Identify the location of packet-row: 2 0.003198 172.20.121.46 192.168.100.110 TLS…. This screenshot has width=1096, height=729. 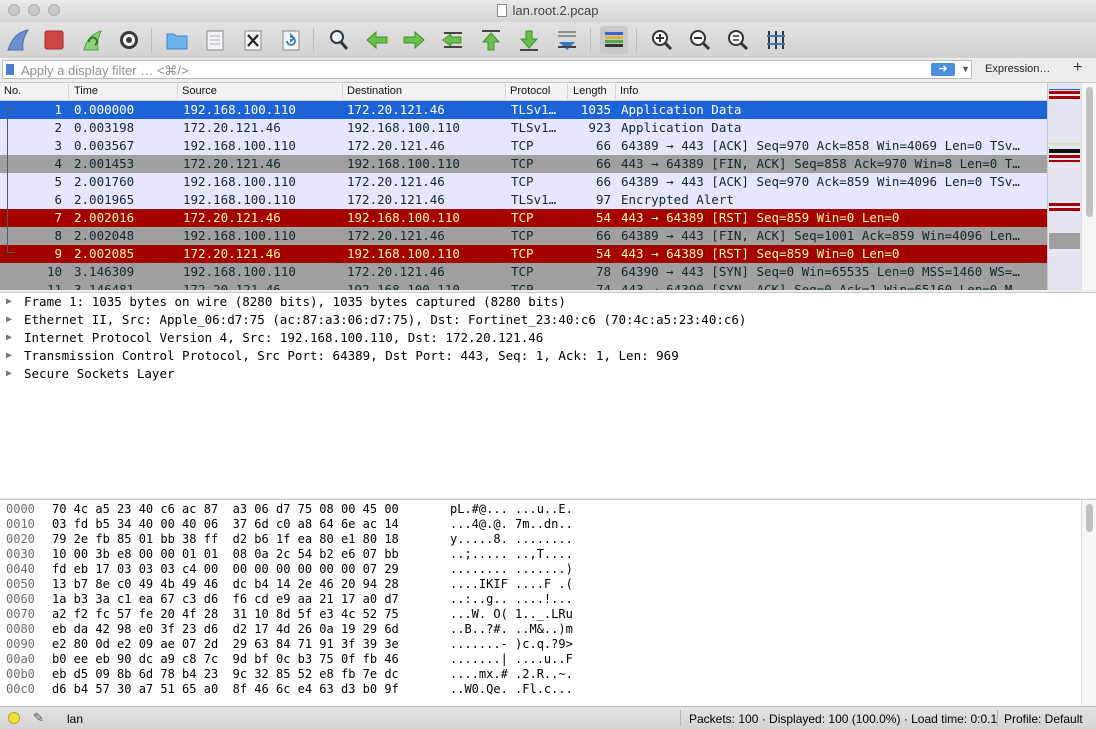
(523, 128).